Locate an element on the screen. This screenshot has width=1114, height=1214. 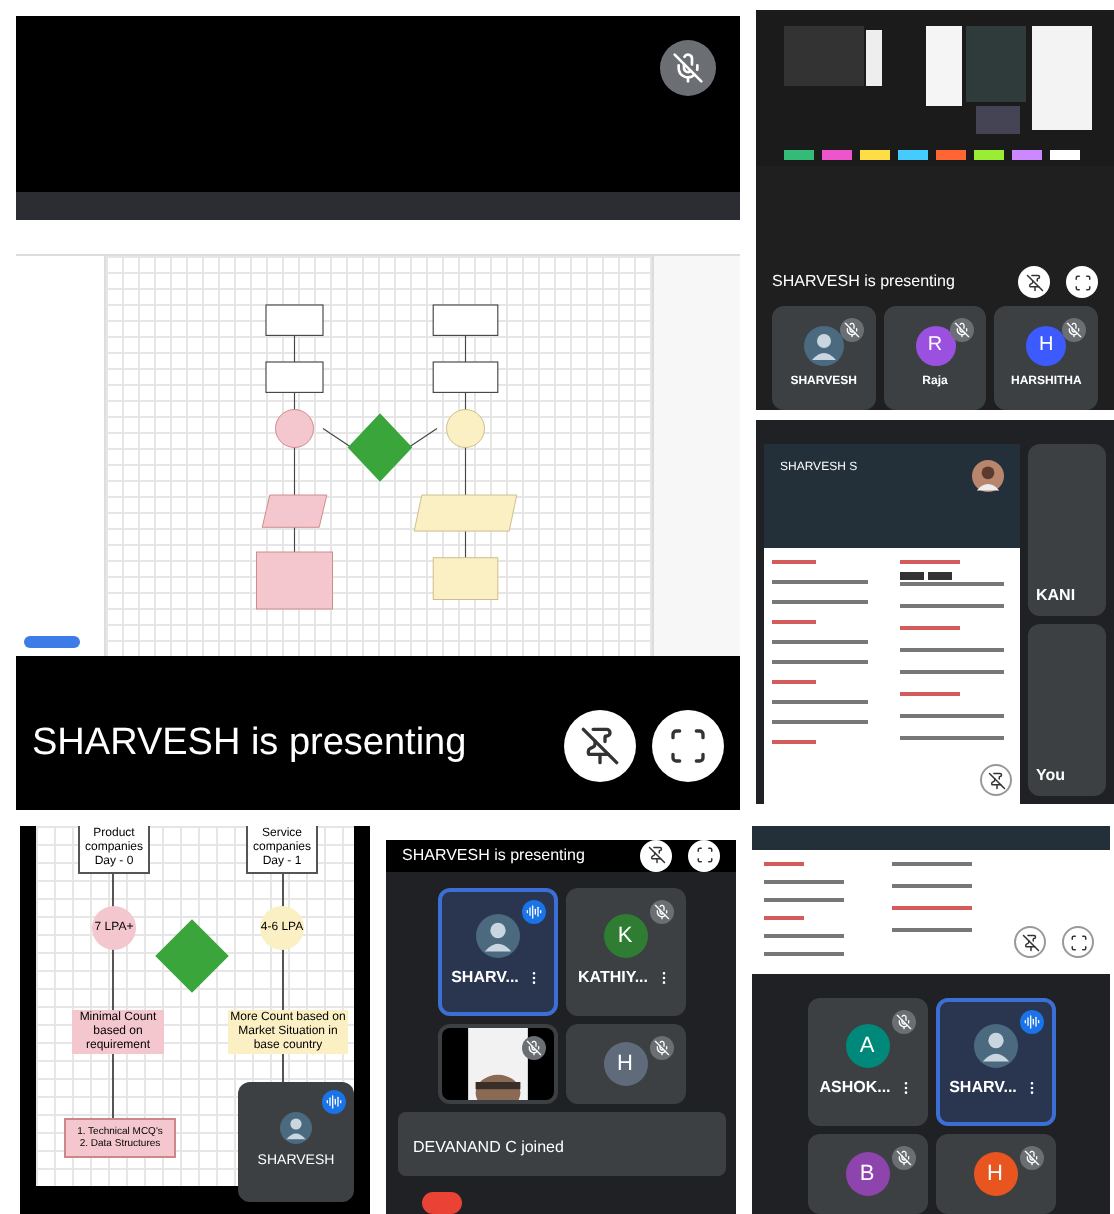
toast-text: DEVANAND C joined is located at coordinates (488, 1146).